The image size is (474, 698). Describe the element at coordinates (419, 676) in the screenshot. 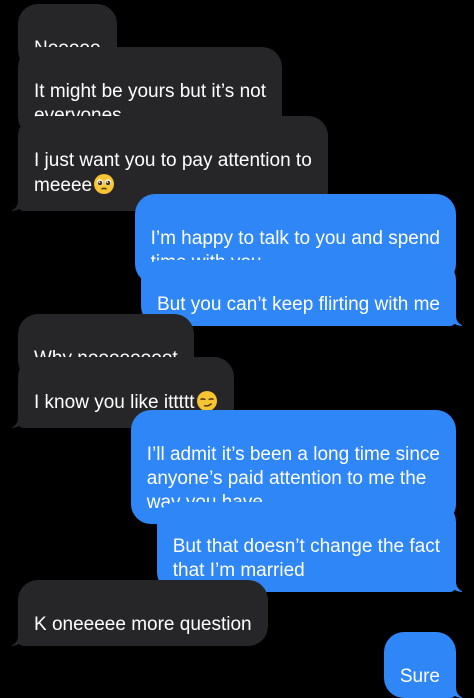

I see `message-text: Sure` at that location.